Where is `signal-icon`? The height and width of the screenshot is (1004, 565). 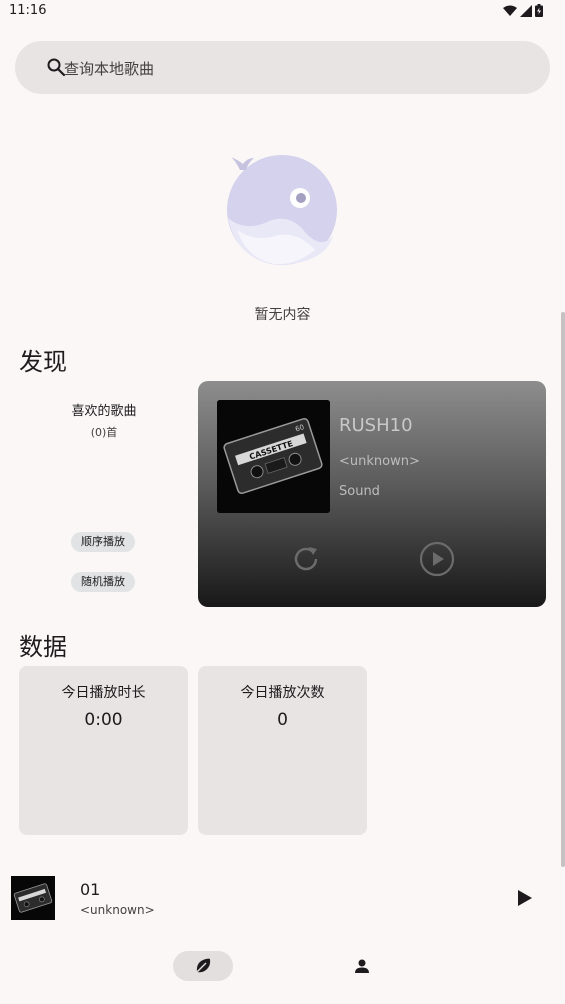
signal-icon is located at coordinates (526, 10).